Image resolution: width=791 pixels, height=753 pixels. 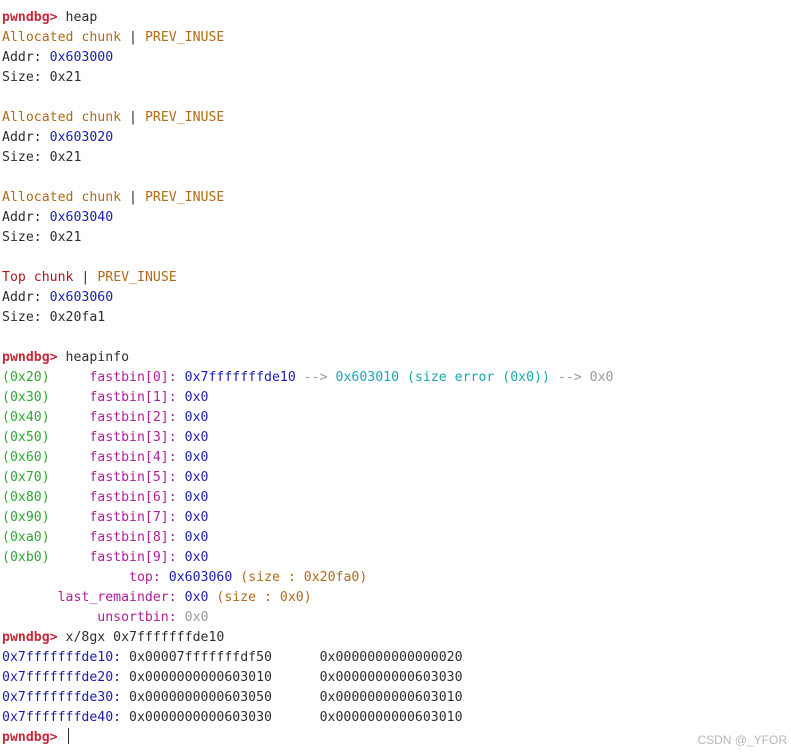 I want to click on fastbin-row: (0x30) fastbin[1]: 0x0, so click(x=105, y=397).